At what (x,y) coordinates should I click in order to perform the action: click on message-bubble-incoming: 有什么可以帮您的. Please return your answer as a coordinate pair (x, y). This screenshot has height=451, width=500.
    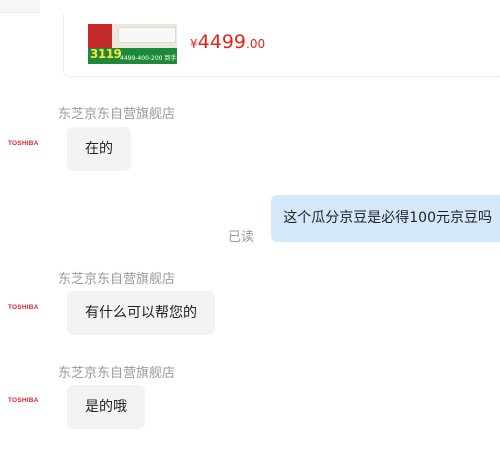
    Looking at the image, I should click on (141, 313).